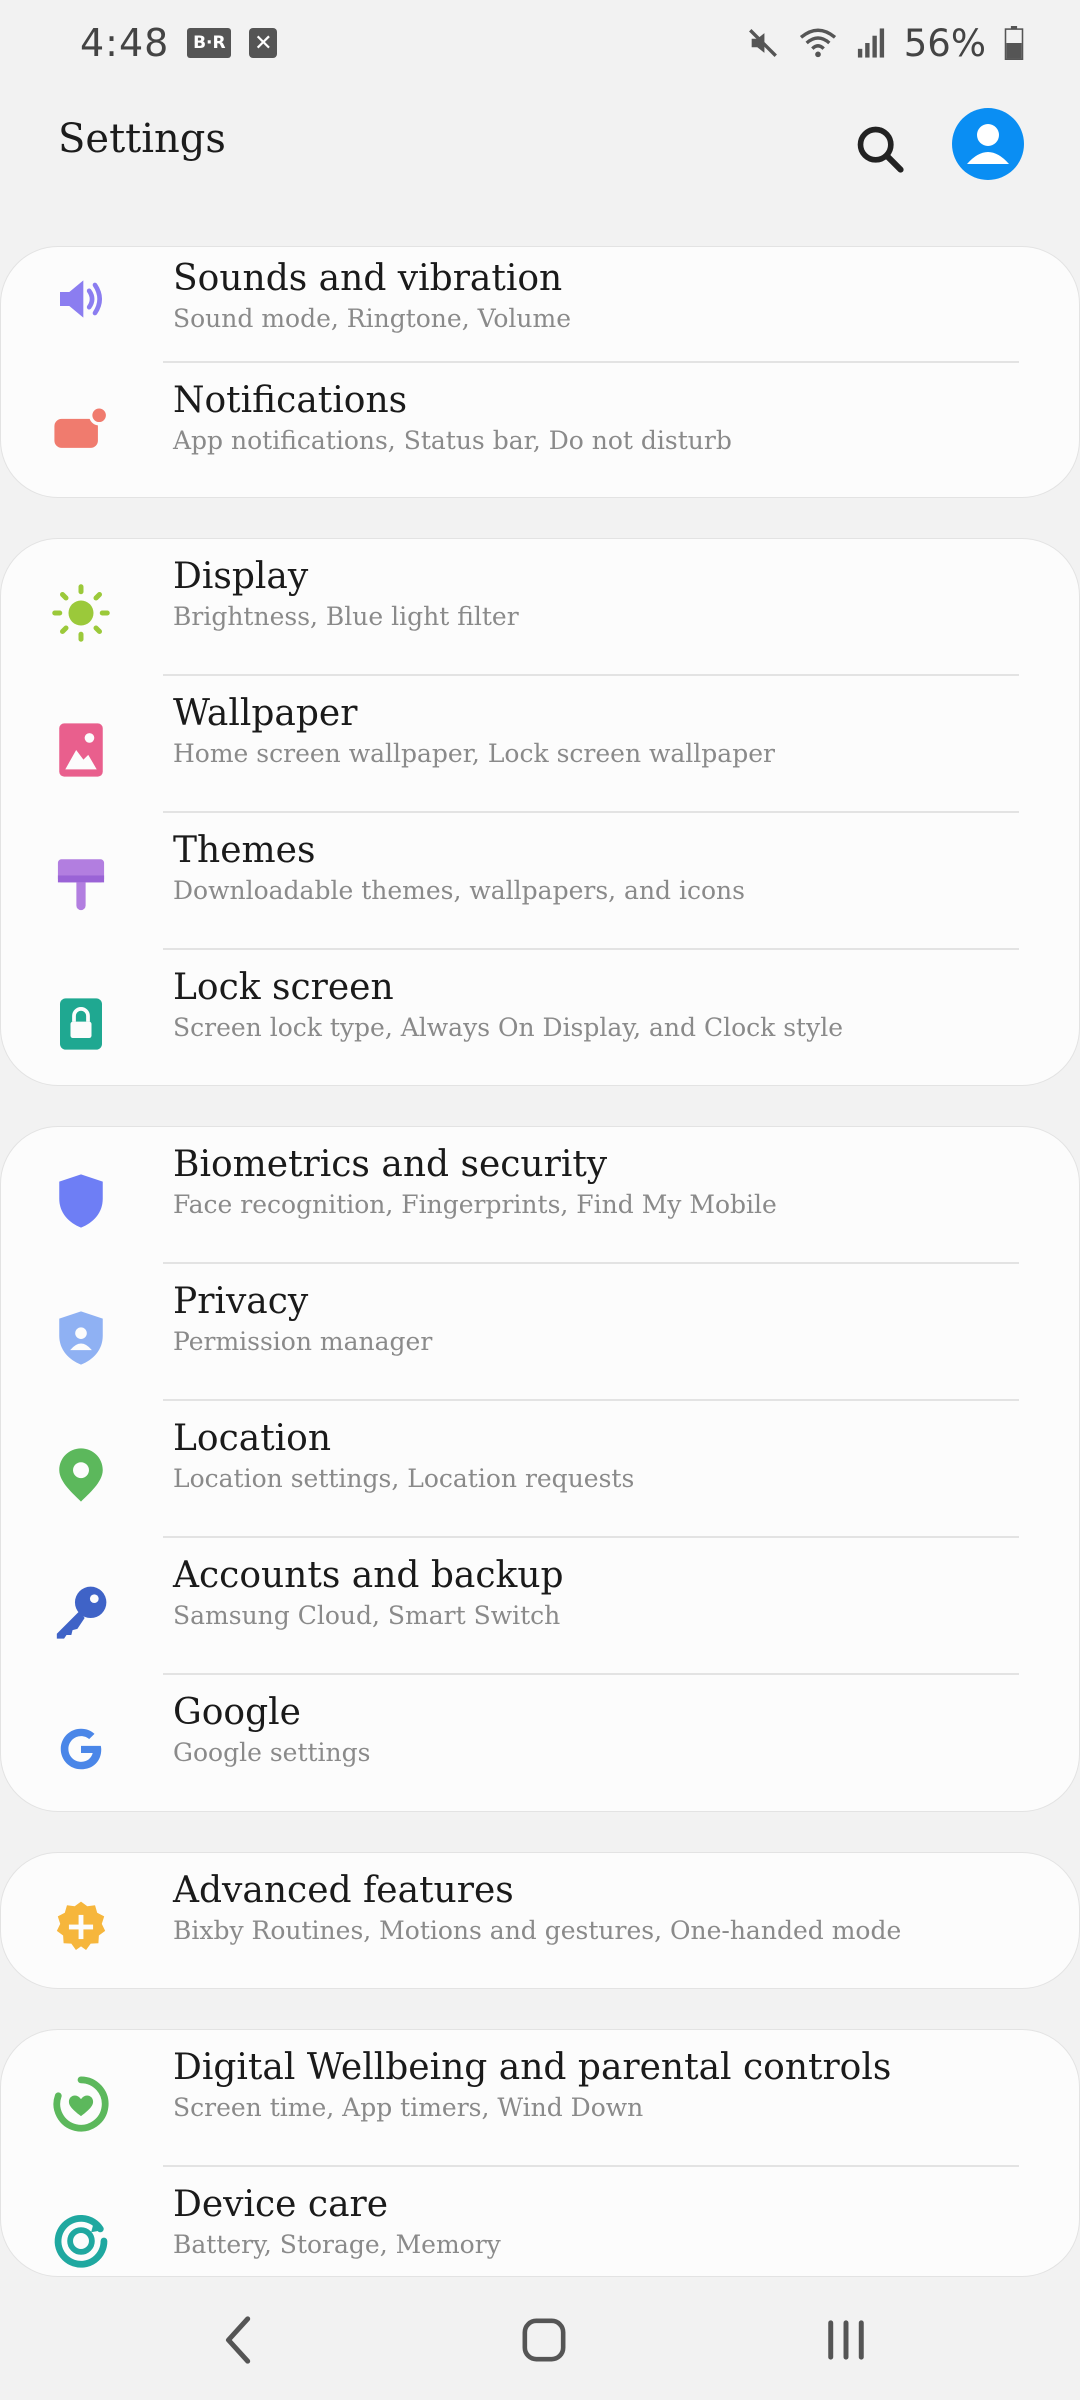 Image resolution: width=1080 pixels, height=2400 pixels. I want to click on settings-item-subtitle: Screen time, App timers, Wind Down, so click(408, 2107).